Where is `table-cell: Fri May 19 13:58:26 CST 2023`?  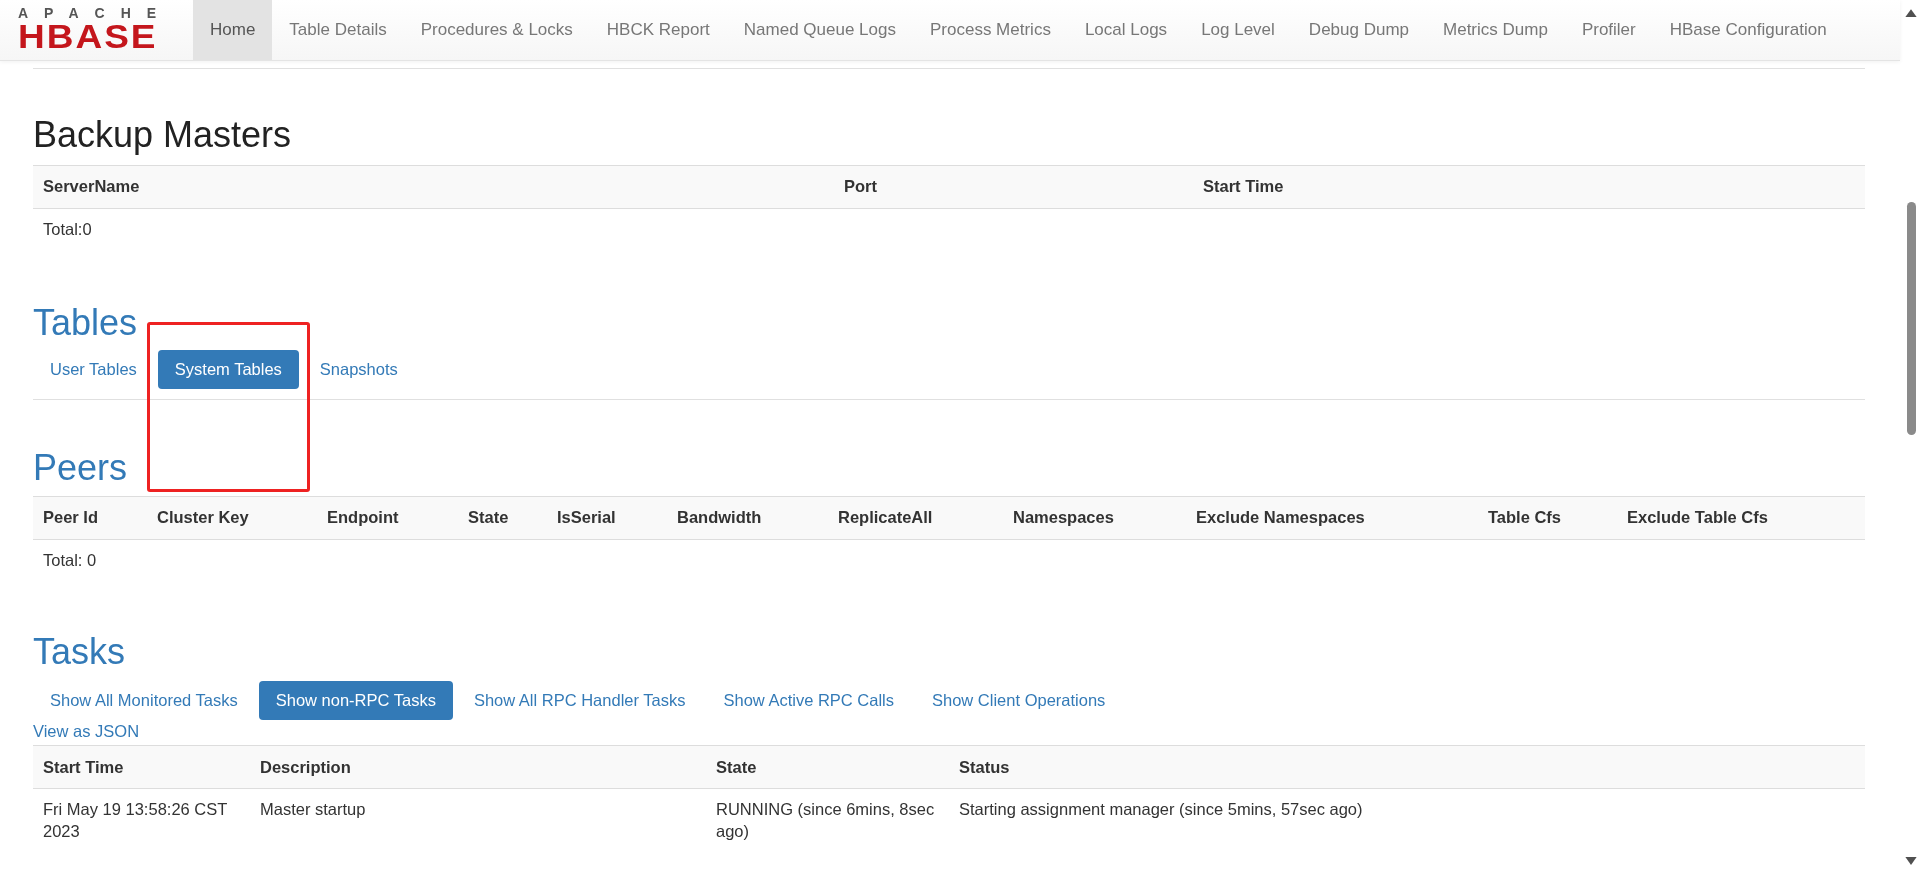
table-cell: Fri May 19 13:58:26 CST 2023 is located at coordinates (141, 815).